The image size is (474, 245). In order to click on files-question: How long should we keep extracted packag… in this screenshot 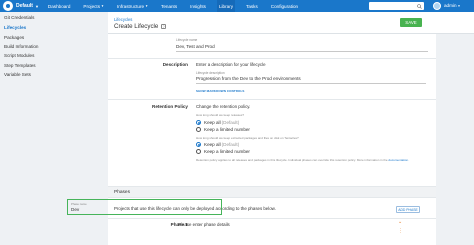, I will do `click(247, 137)`.